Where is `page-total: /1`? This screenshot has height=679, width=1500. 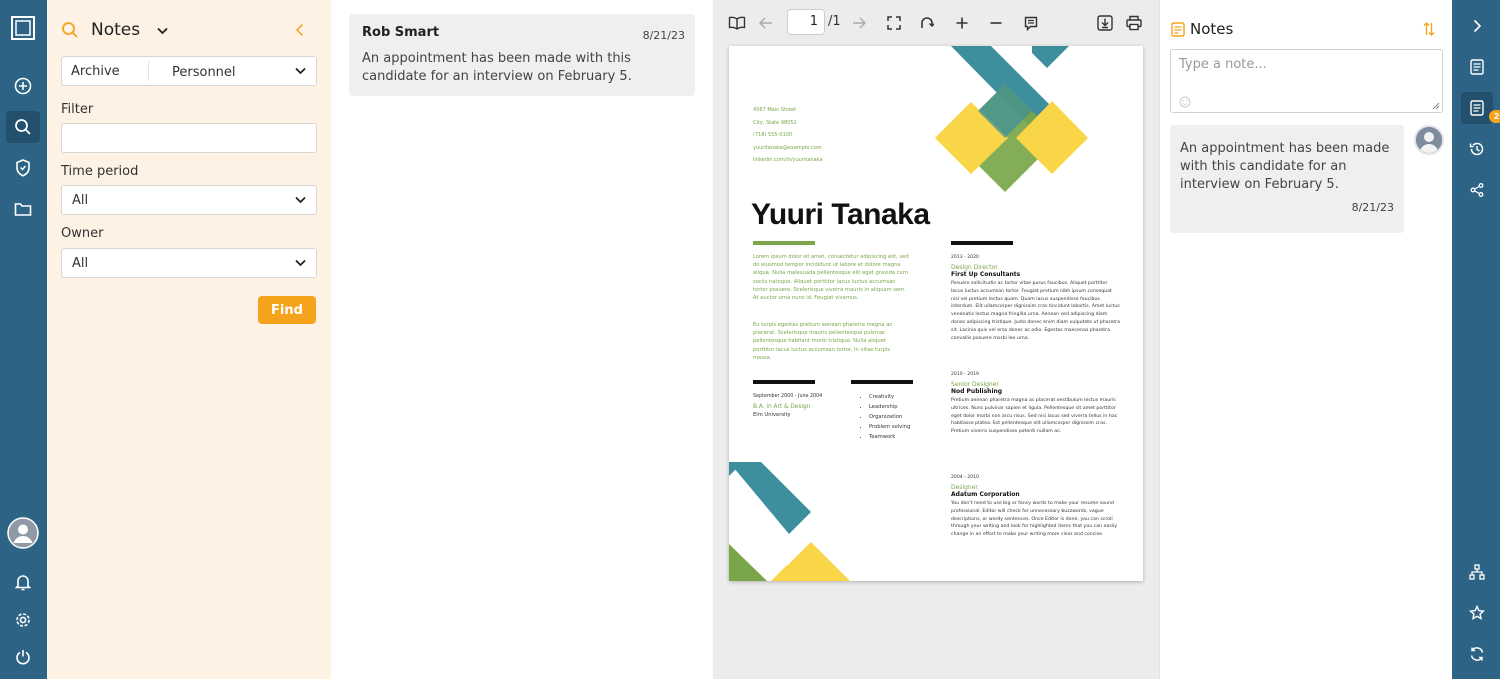 page-total: /1 is located at coordinates (834, 21).